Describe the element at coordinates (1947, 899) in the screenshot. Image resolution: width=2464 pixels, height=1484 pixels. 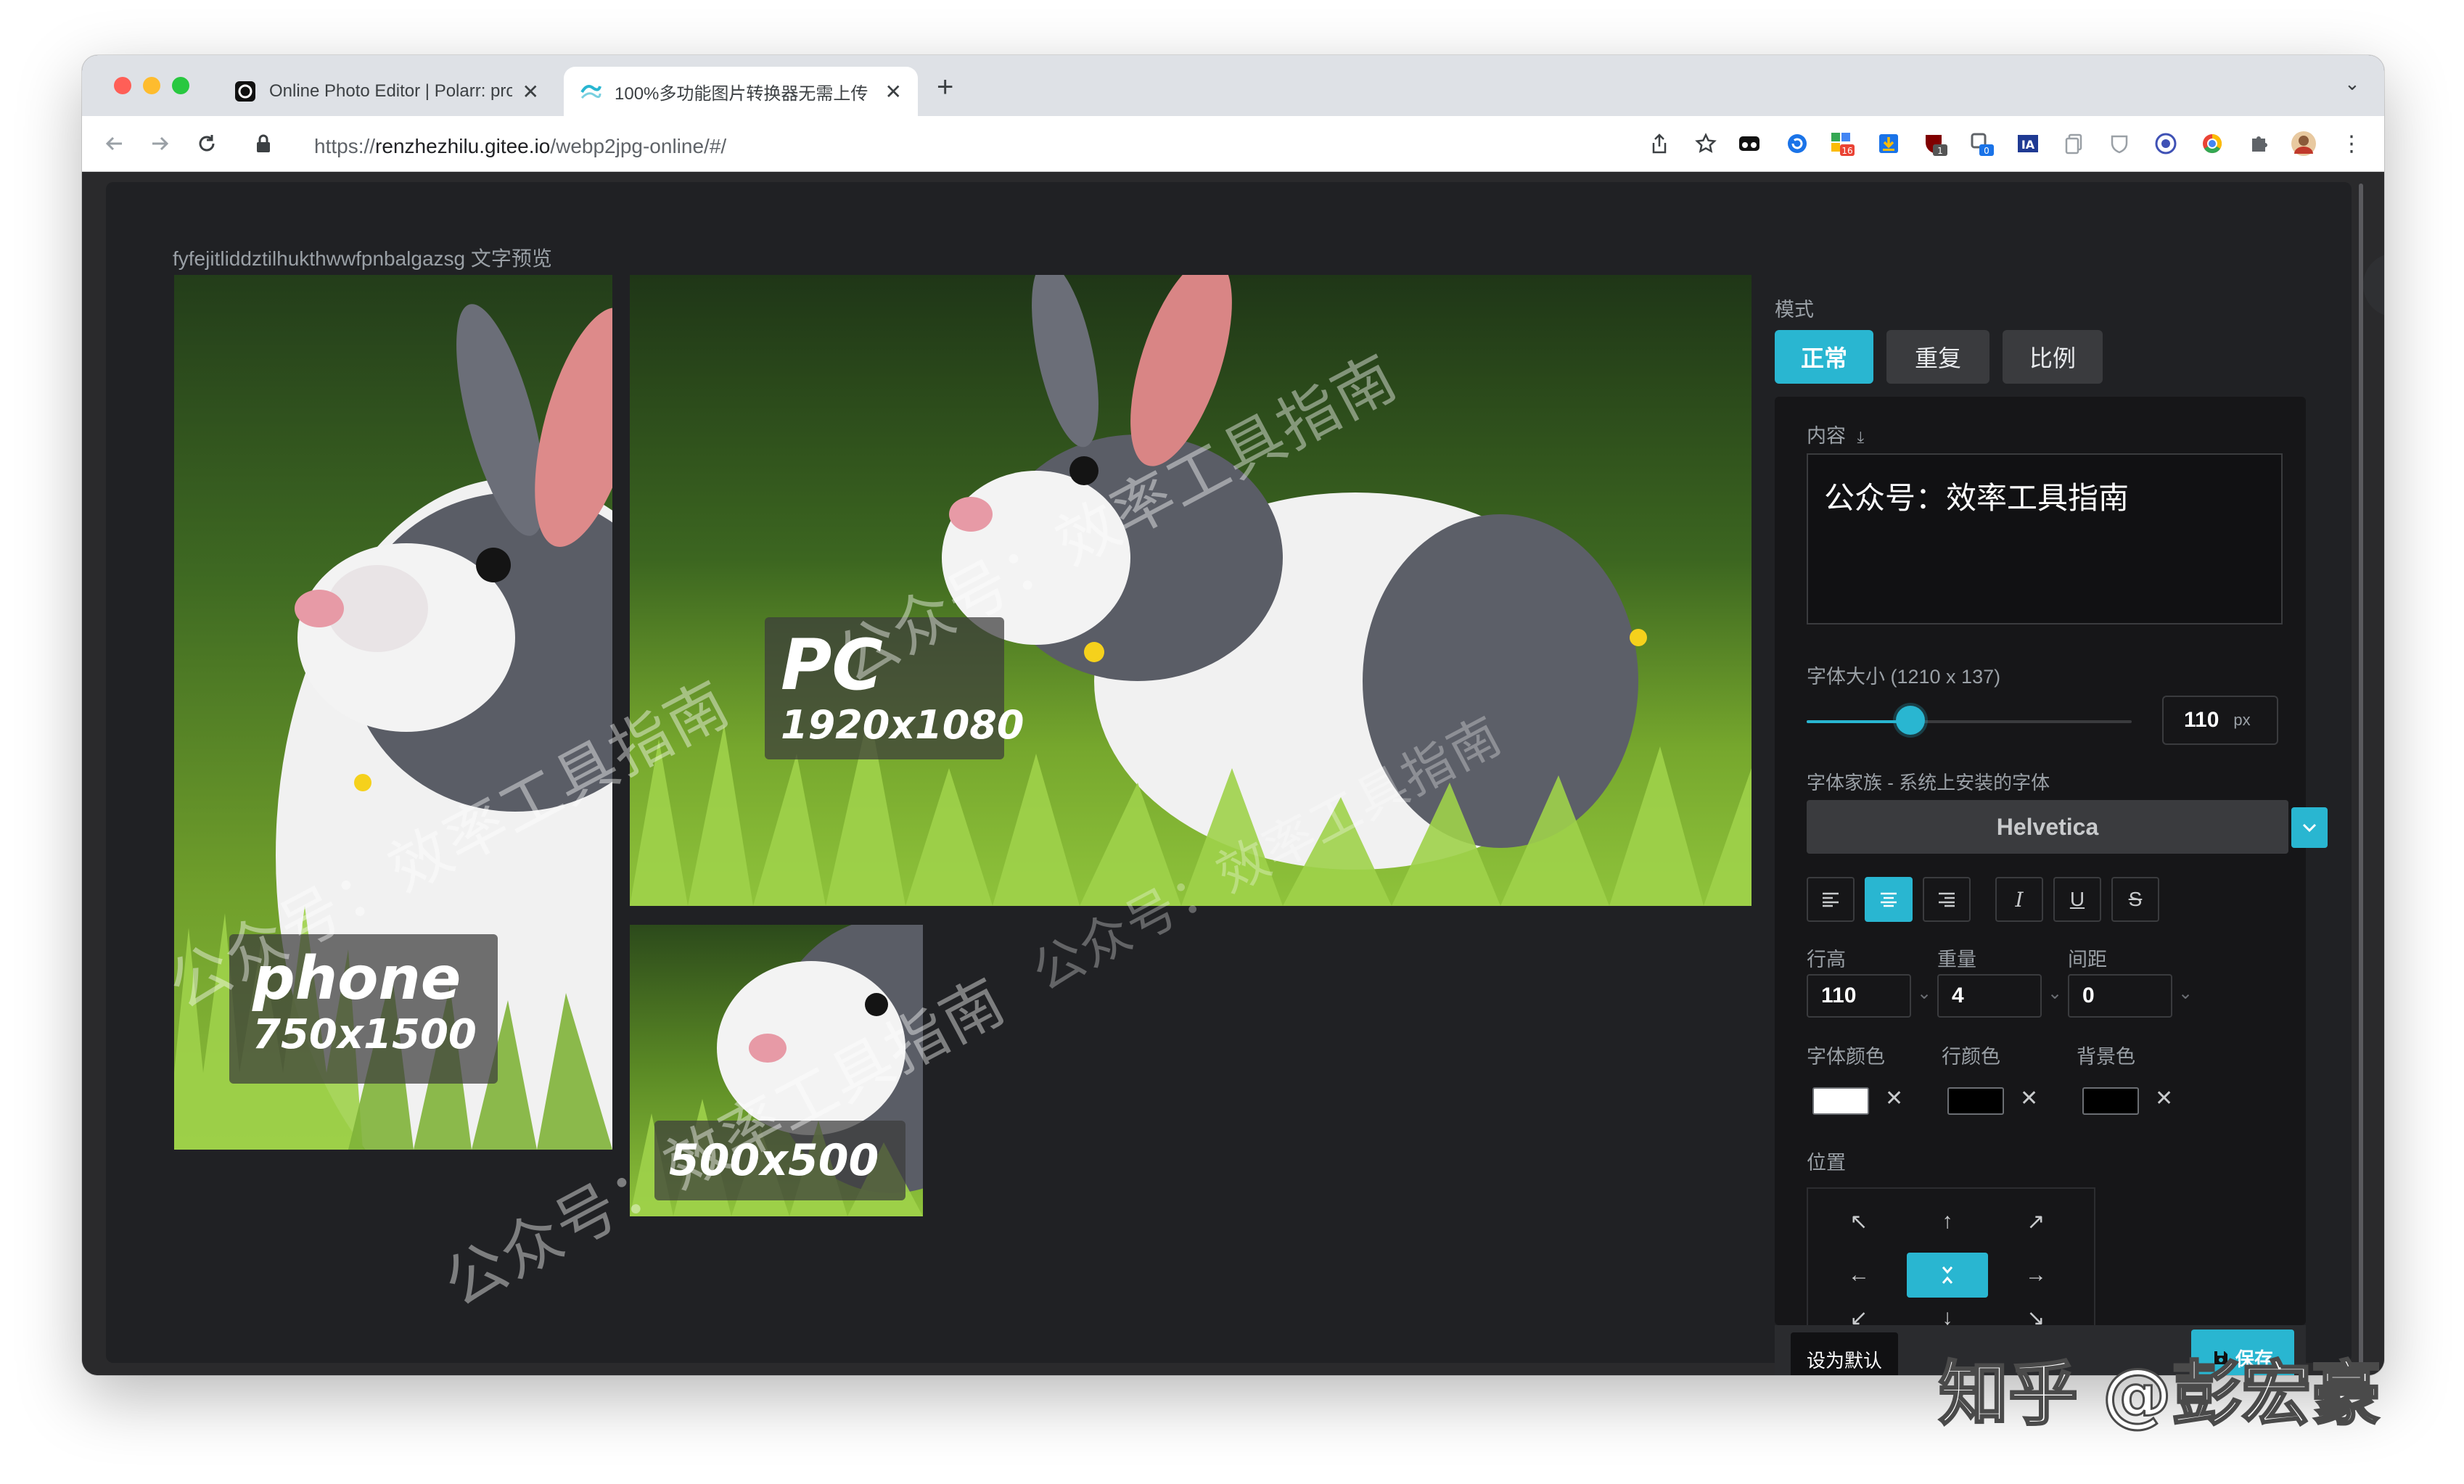
I see `align-right-button` at that location.